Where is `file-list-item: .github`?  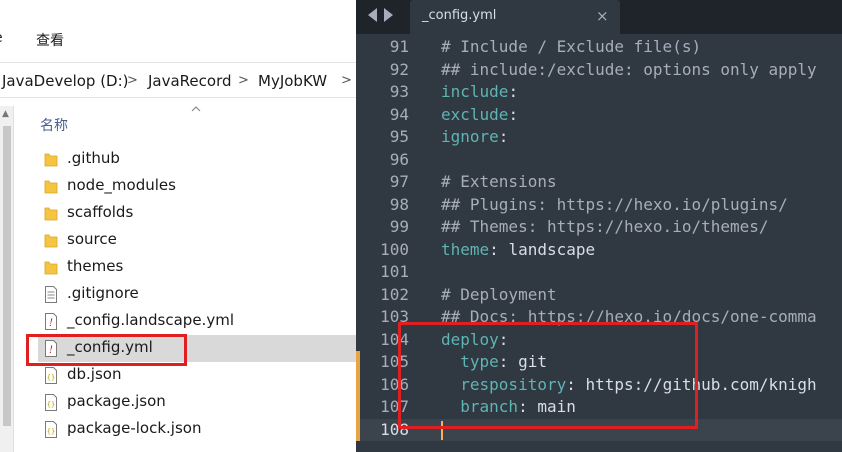
file-list-item: .github is located at coordinates (198, 159).